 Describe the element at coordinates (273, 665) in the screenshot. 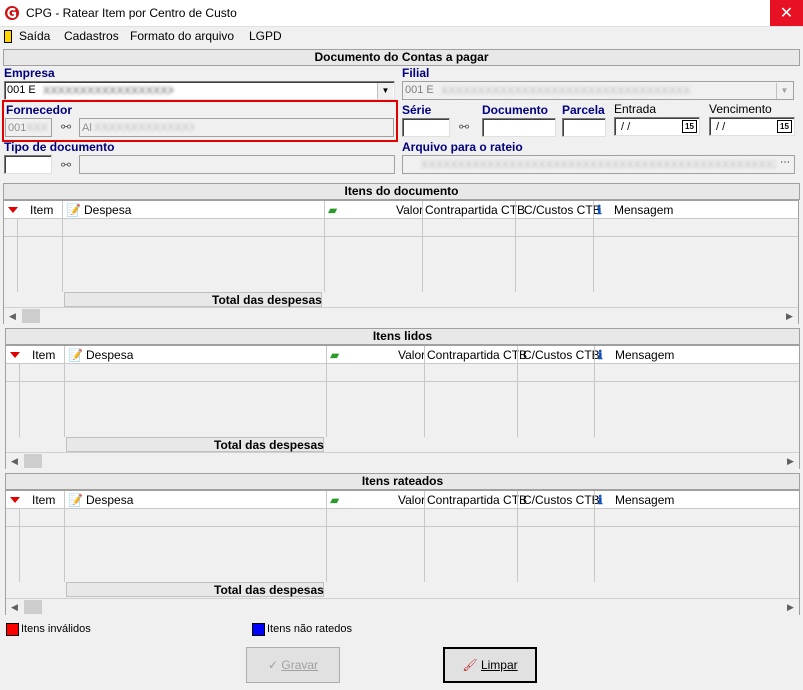

I see `checkmark-icon: ✓` at that location.